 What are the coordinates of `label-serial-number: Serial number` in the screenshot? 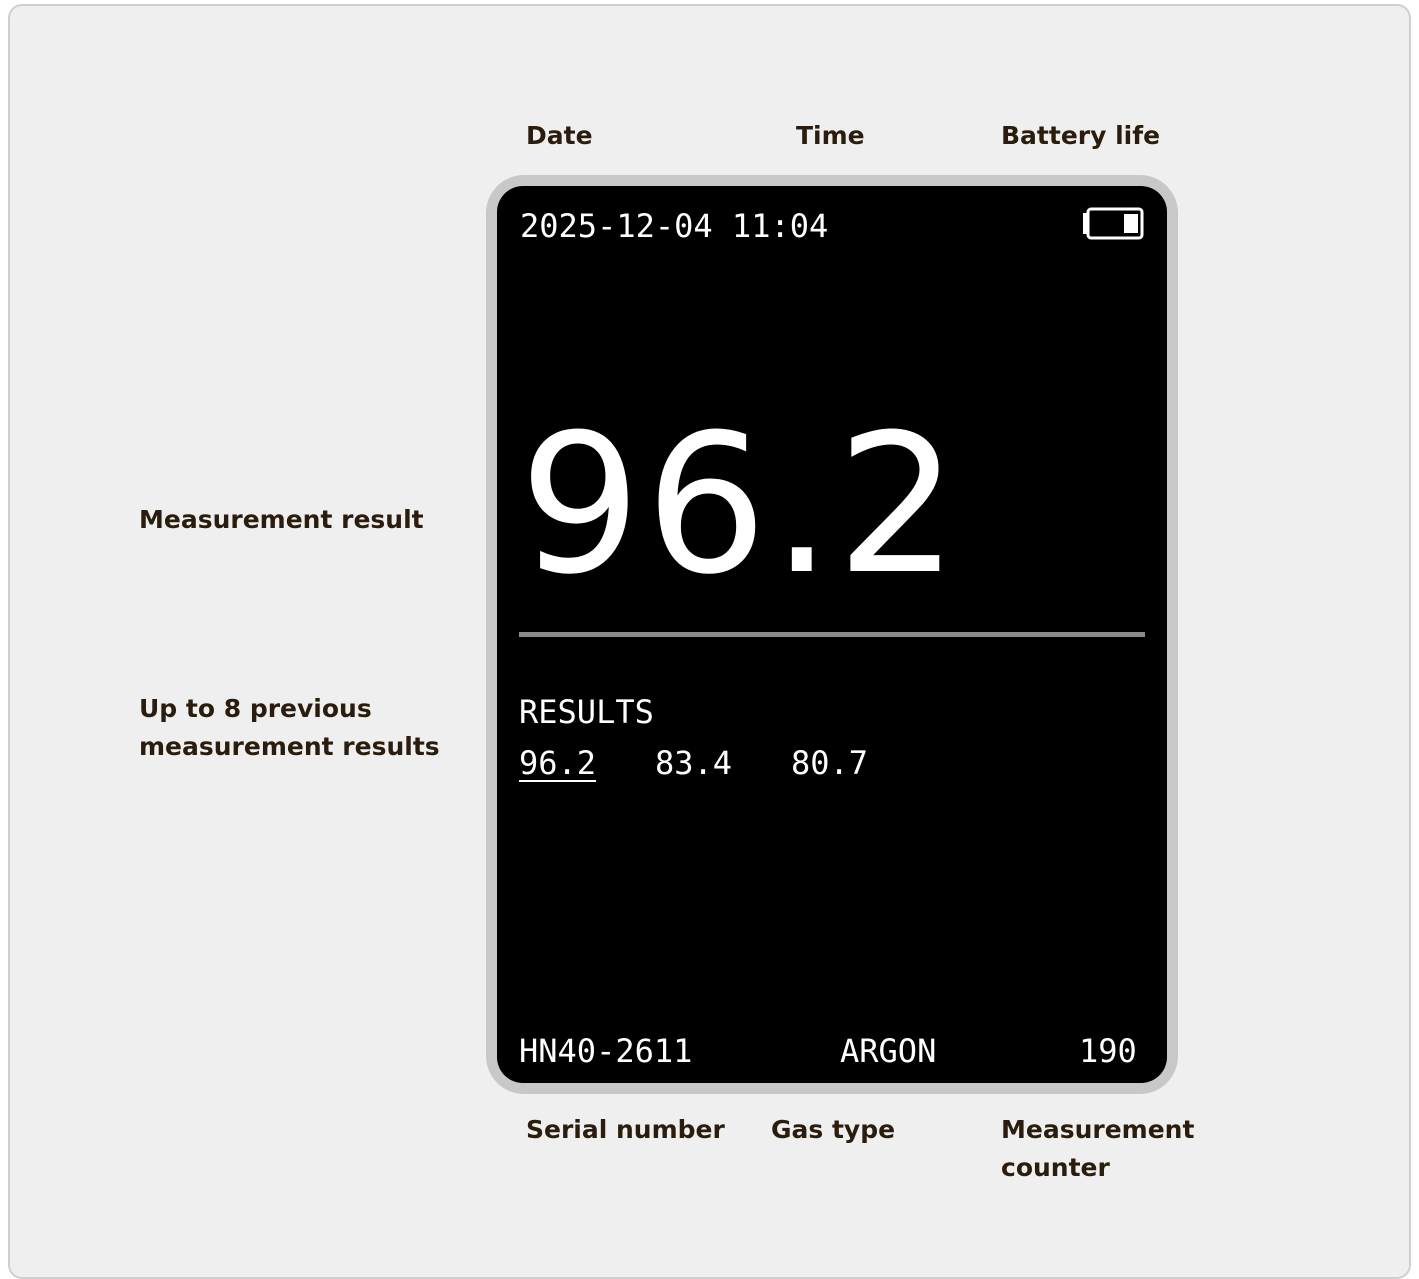 It's located at (625, 1129).